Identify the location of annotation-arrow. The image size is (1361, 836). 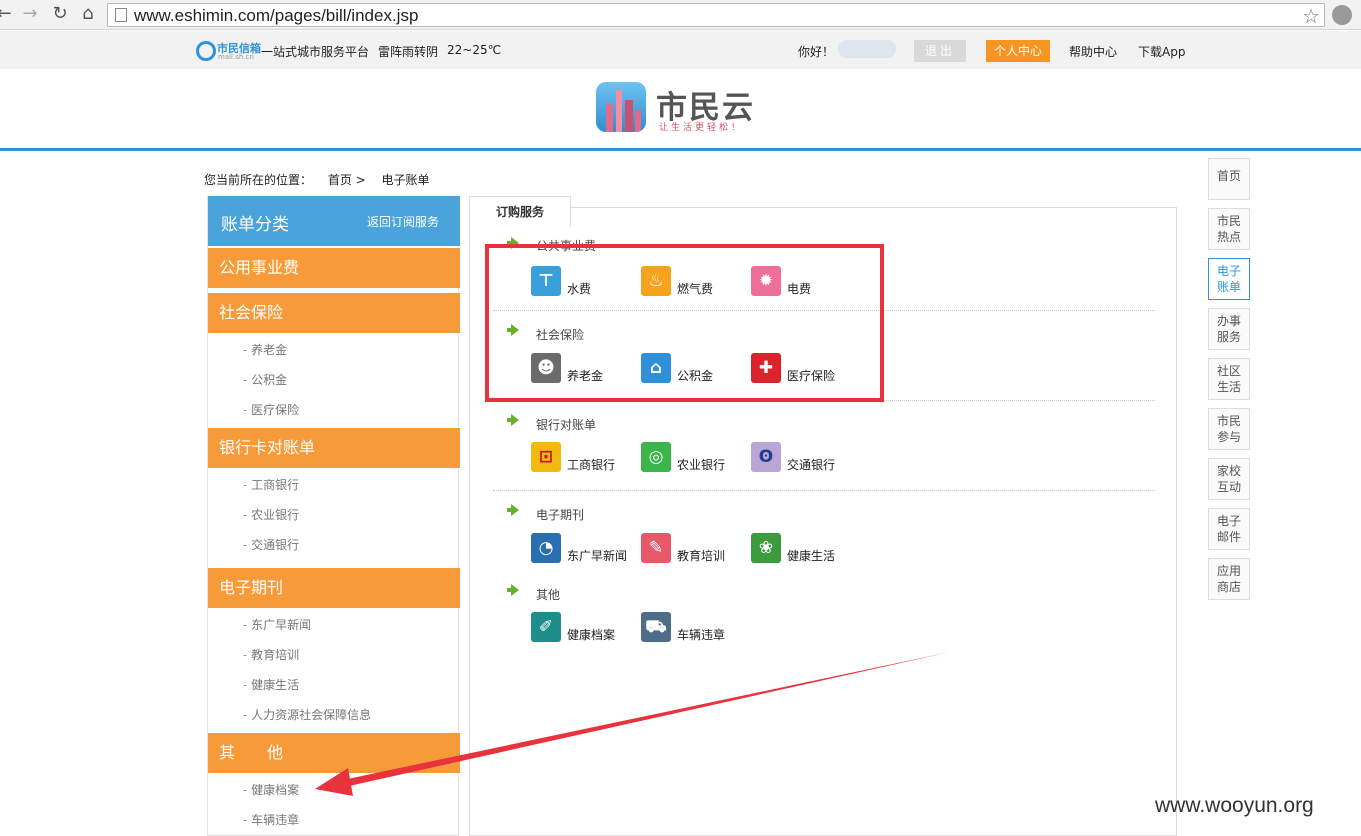
(632, 724).